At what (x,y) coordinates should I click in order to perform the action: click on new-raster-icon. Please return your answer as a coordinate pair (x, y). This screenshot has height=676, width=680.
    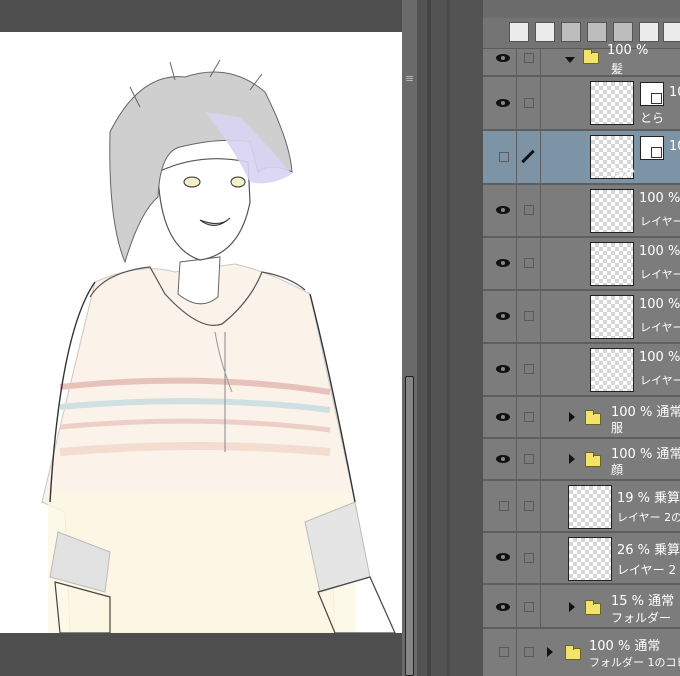
    Looking at the image, I should click on (545, 32).